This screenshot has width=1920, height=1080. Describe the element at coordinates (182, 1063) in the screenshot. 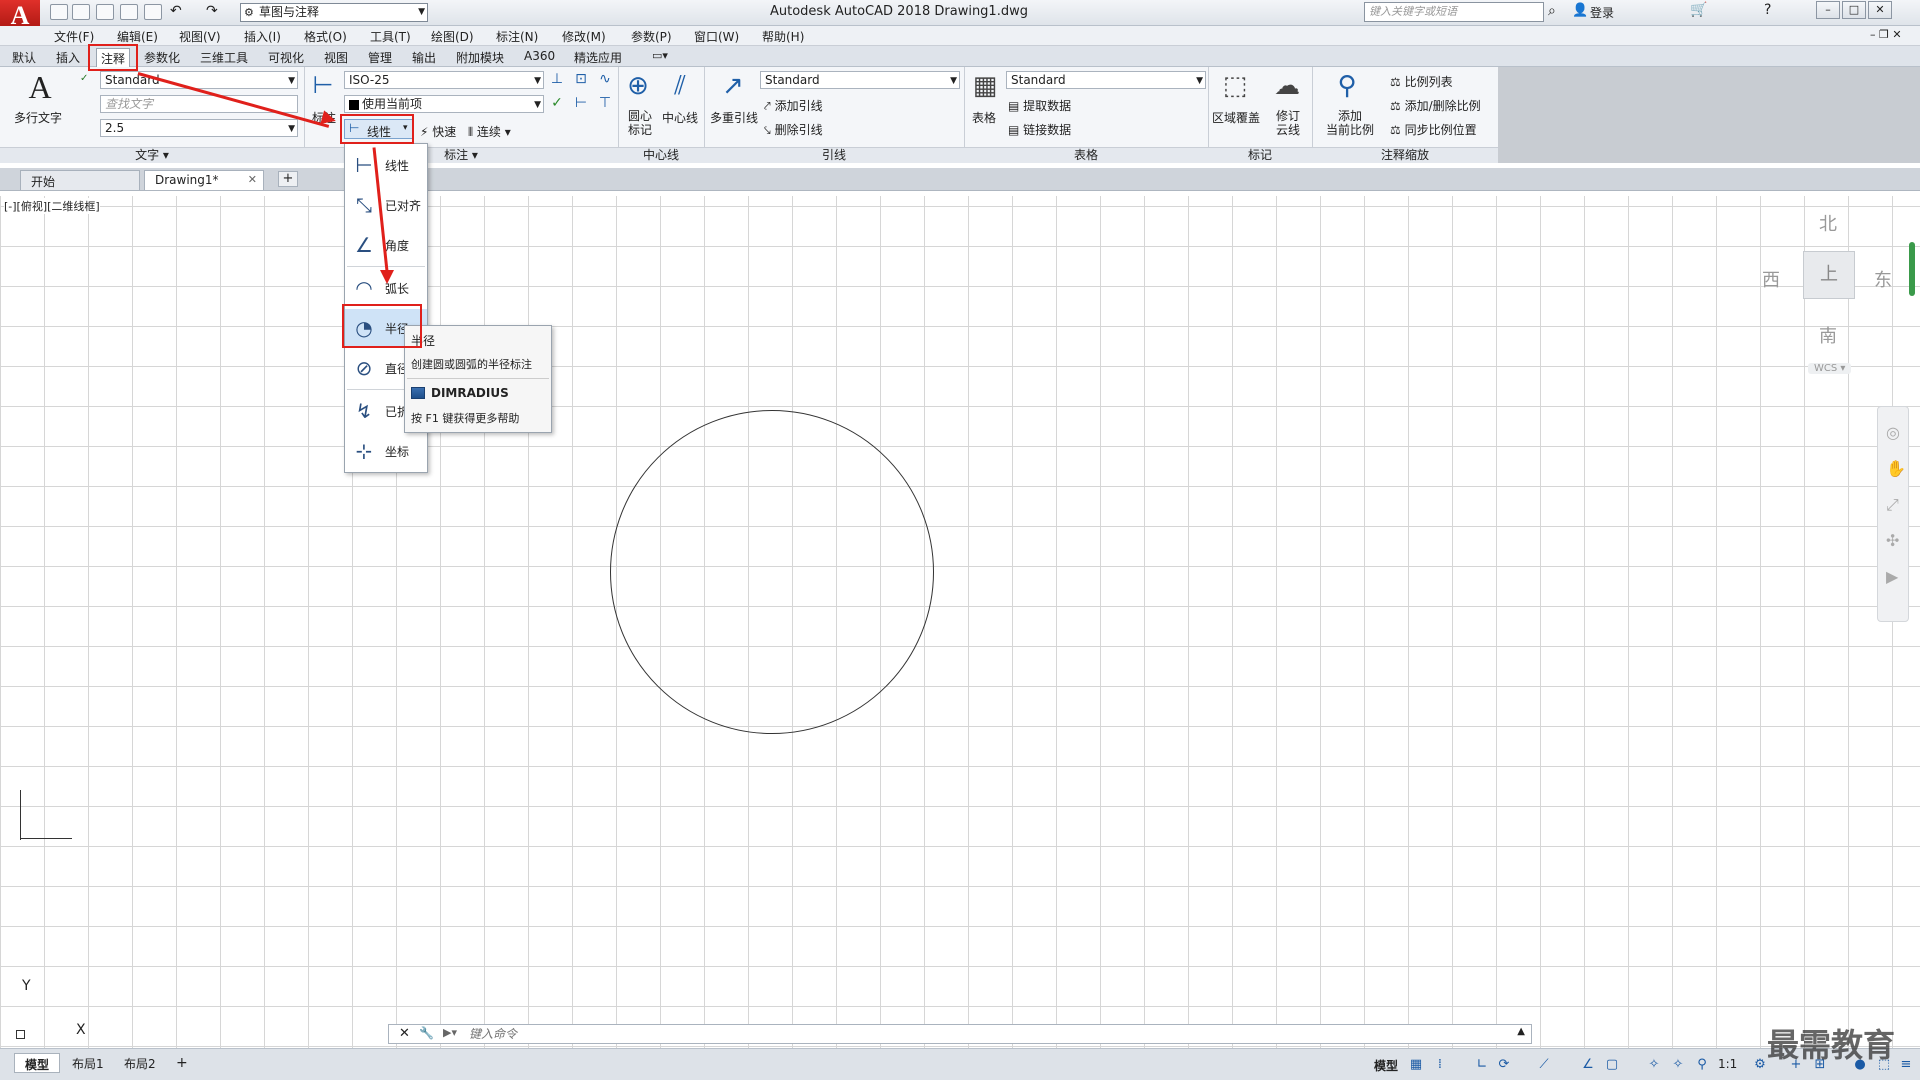

I see `add-layout-button: +` at that location.